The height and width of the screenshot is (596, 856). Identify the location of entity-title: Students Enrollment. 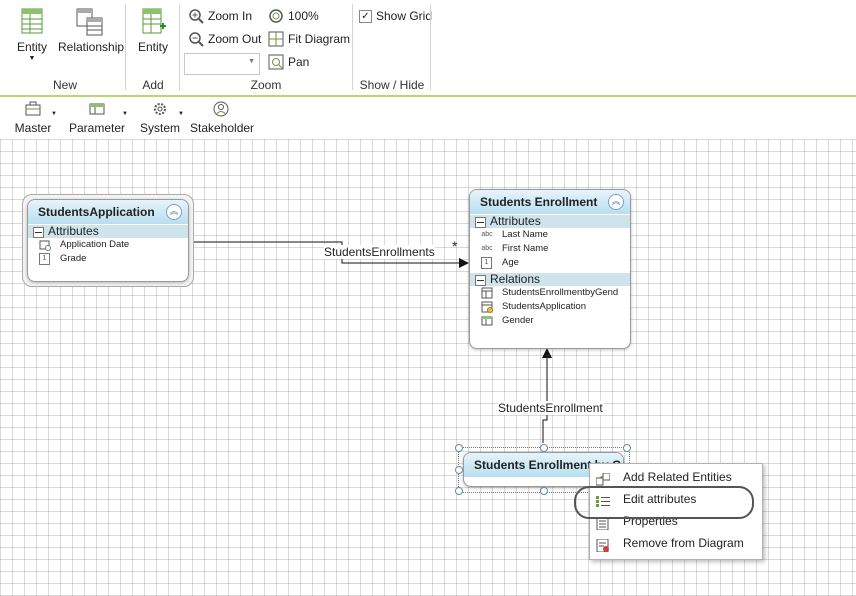
(550, 202).